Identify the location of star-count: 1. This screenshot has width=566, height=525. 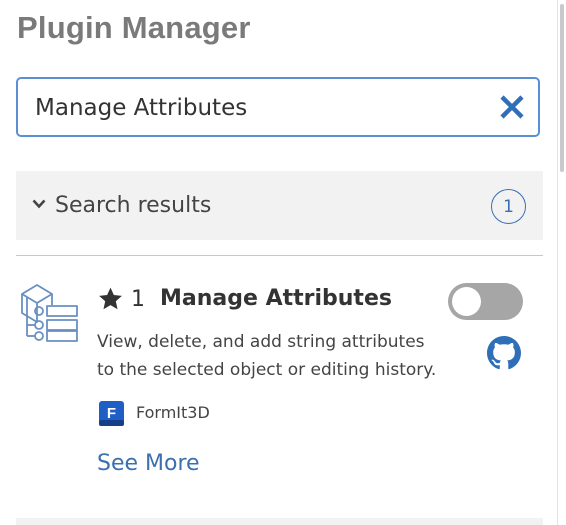
(138, 299).